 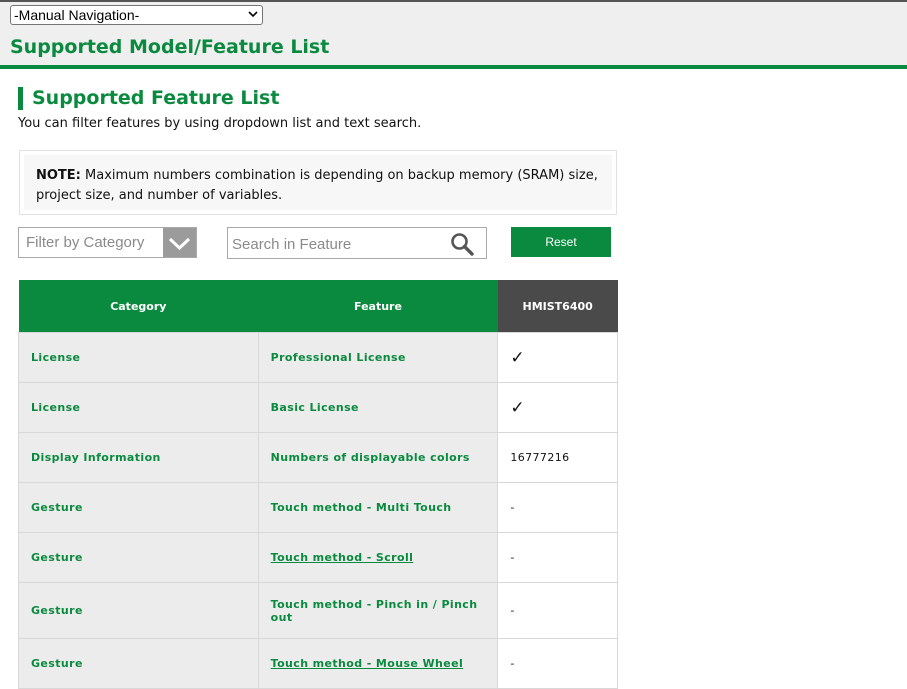 What do you see at coordinates (453, 67) in the screenshot?
I see `header-divider` at bounding box center [453, 67].